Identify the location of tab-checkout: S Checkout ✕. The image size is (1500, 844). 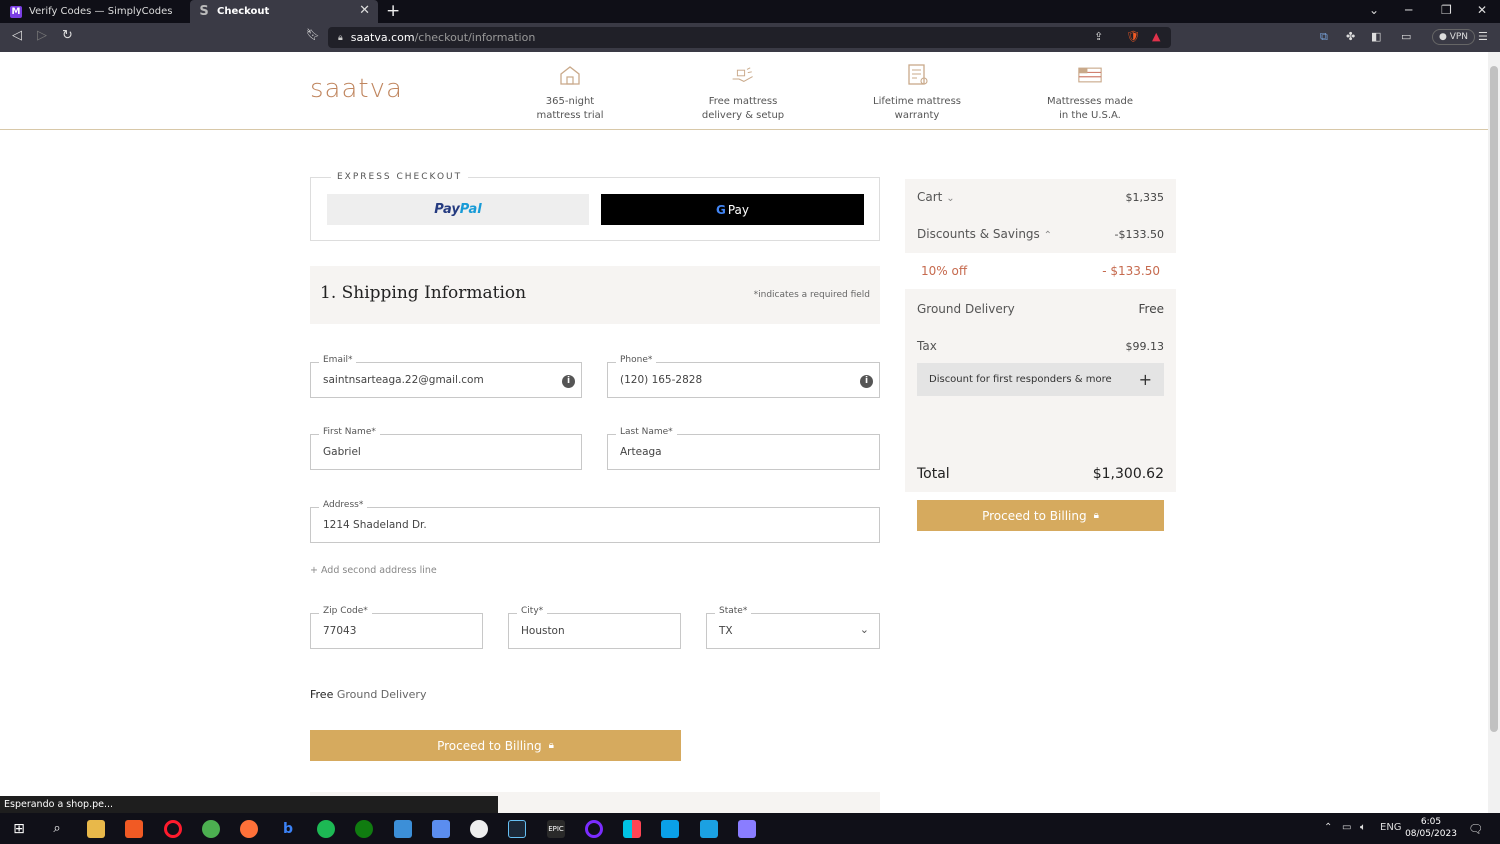
(284, 11).